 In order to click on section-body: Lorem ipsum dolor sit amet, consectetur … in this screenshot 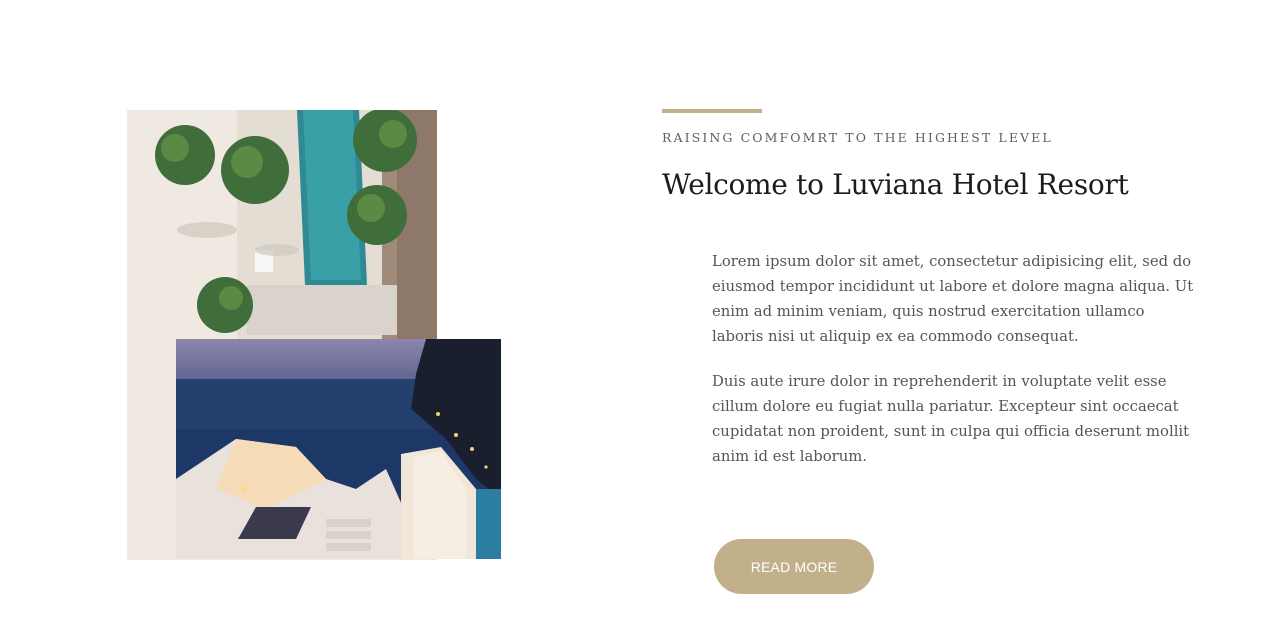, I will do `click(953, 369)`.